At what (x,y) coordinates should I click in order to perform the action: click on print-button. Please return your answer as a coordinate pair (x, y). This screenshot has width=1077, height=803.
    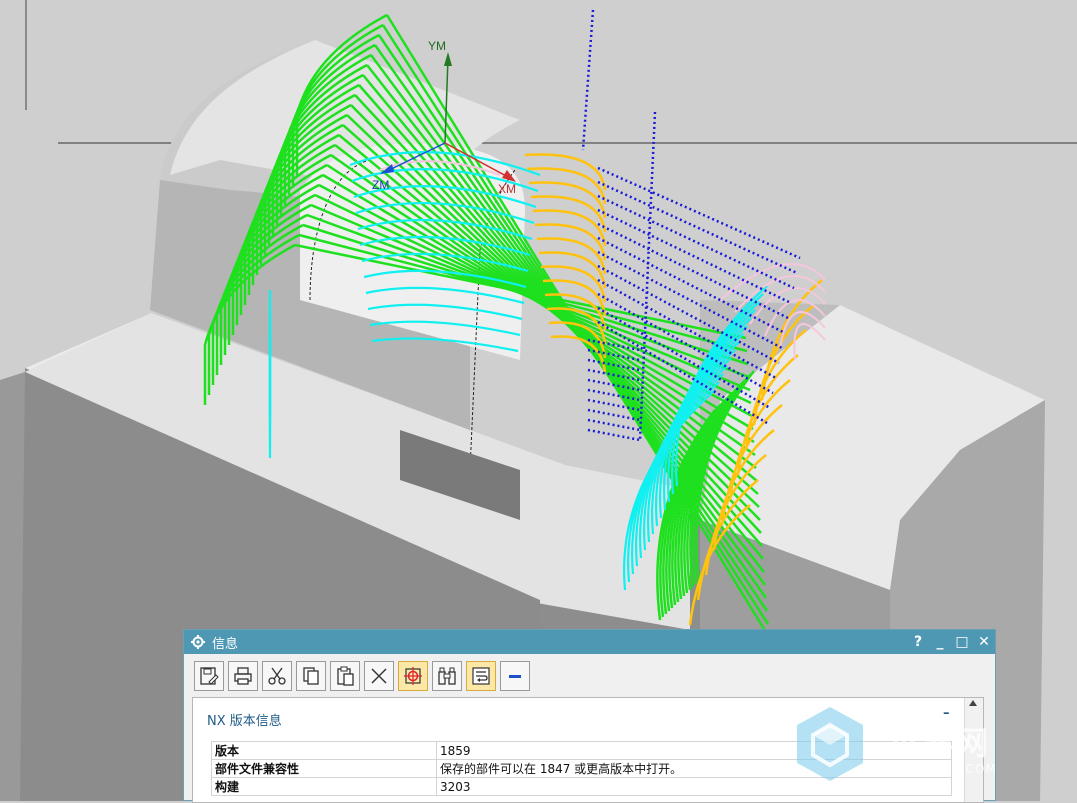
    Looking at the image, I should click on (243, 676).